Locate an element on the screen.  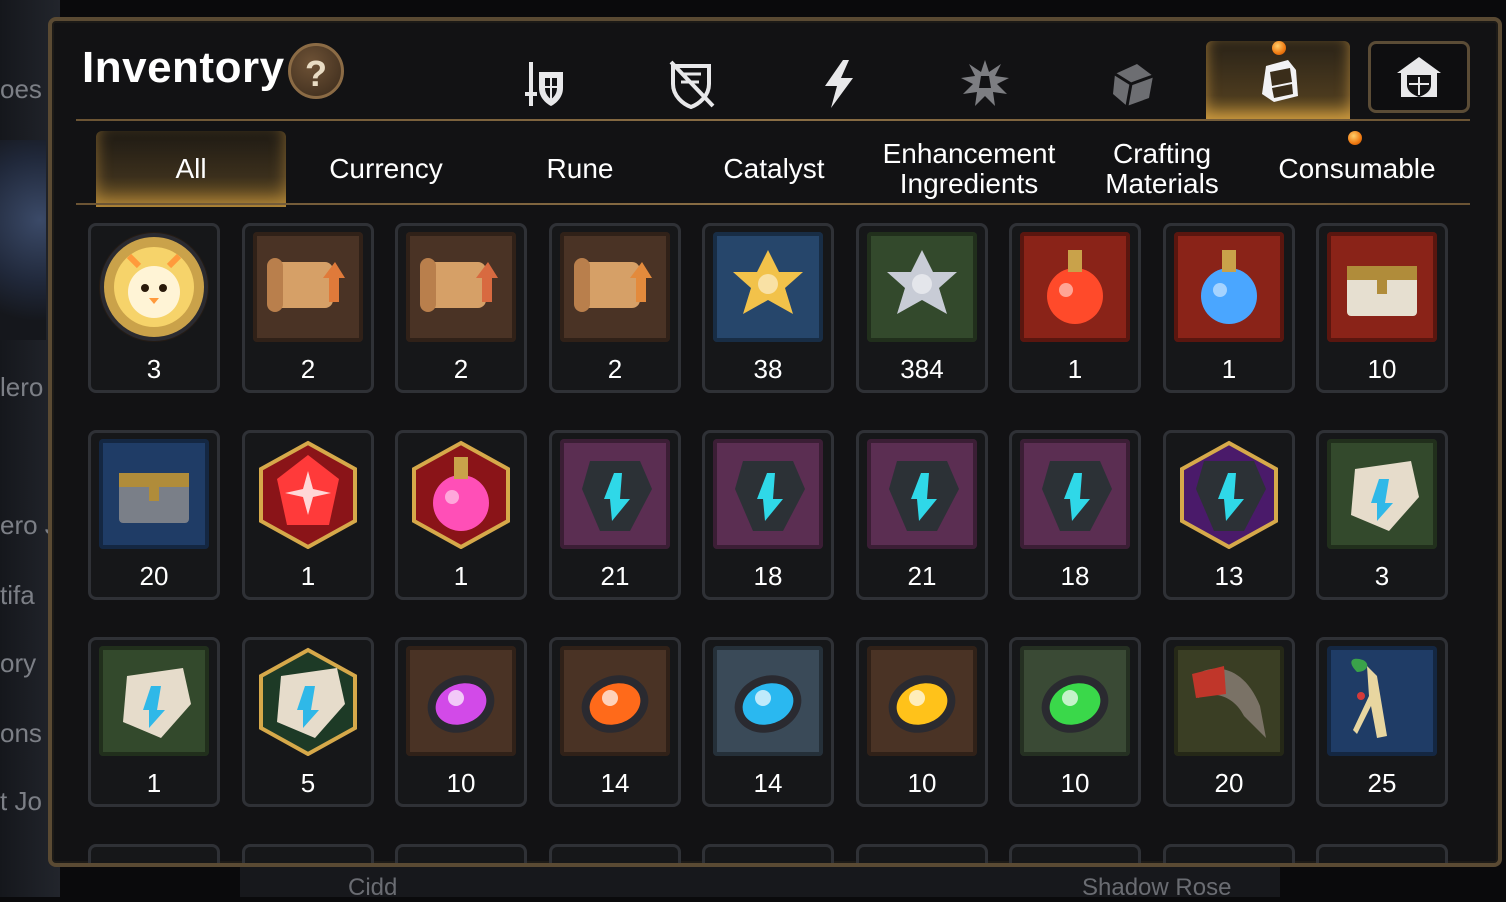
green-orb-icon is located at coordinates (1075, 701).